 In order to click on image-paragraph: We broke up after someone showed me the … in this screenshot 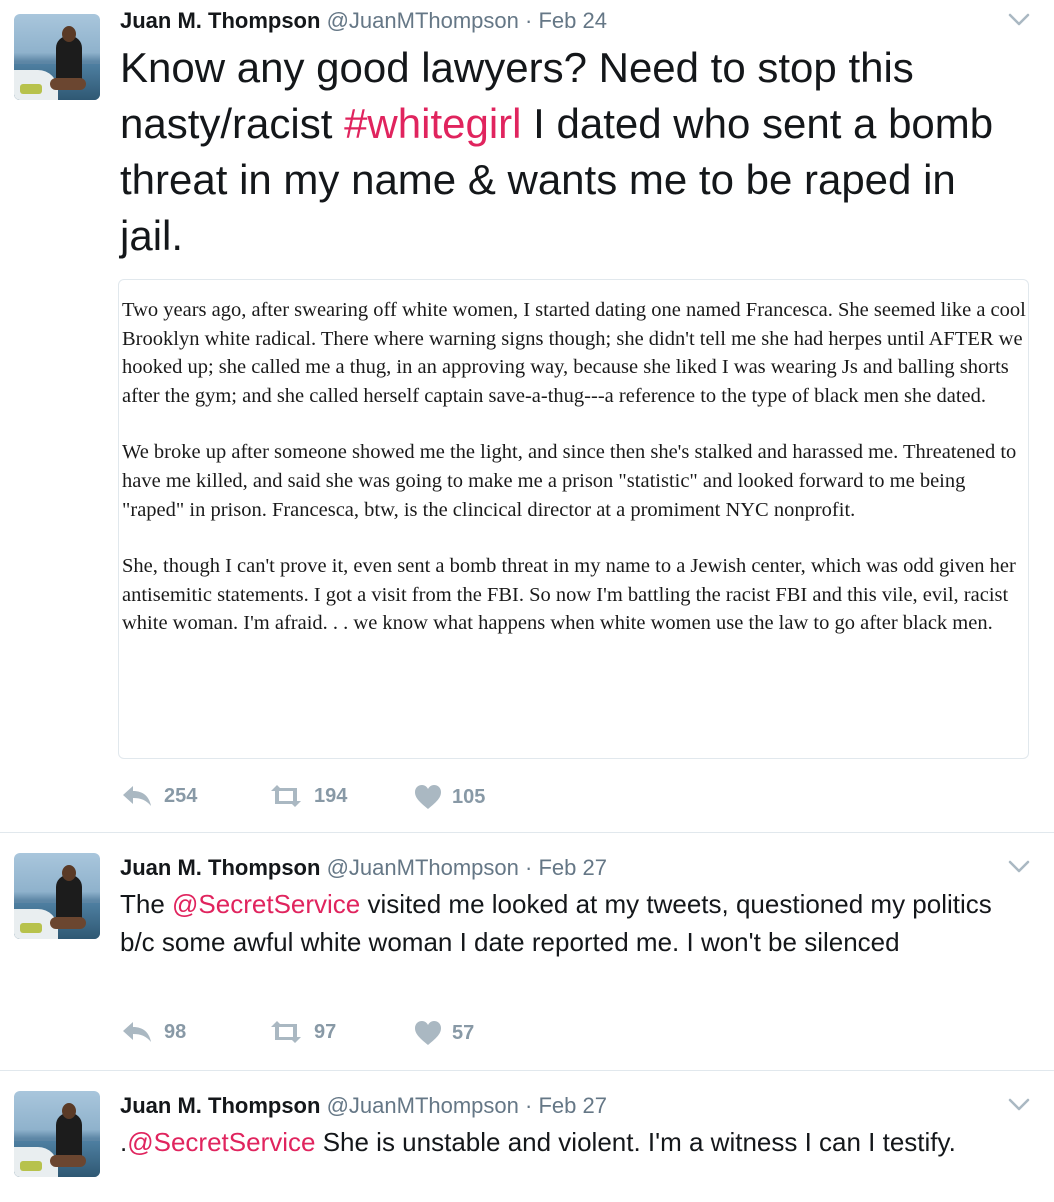, I will do `click(569, 481)`.